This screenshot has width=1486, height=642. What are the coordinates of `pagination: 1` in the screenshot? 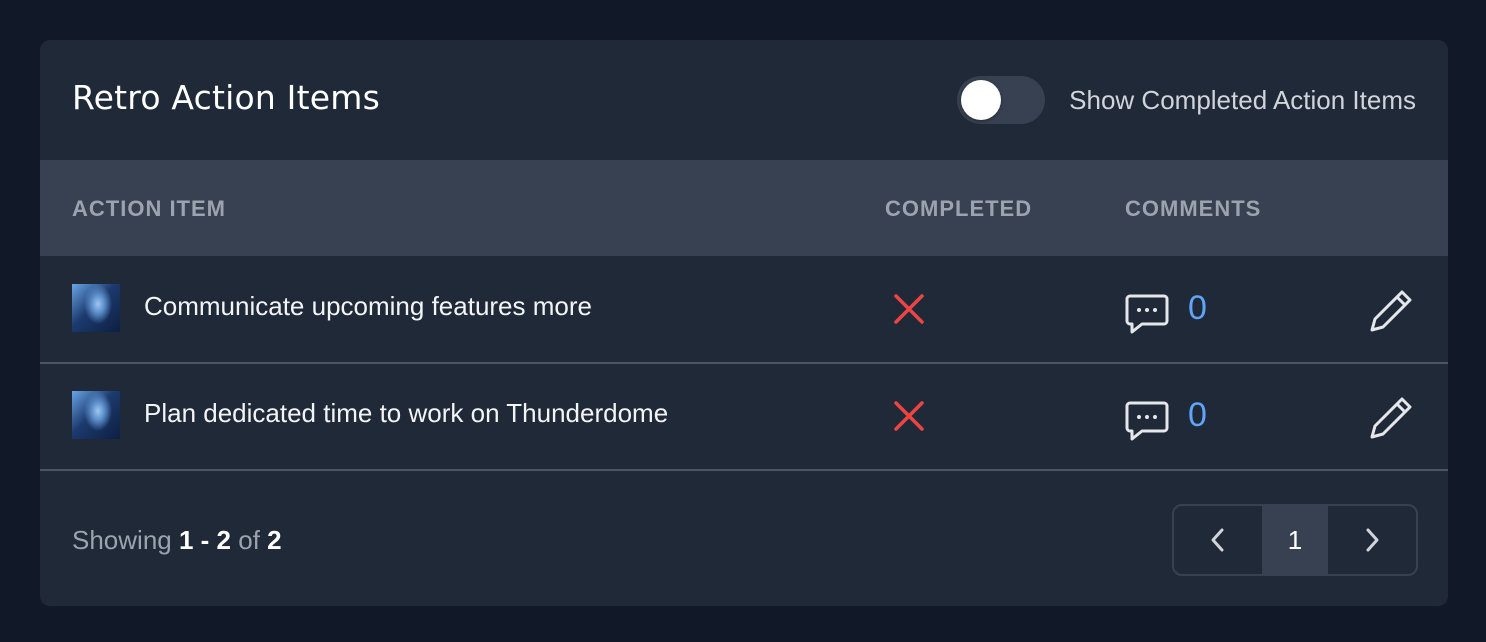 It's located at (1295, 540).